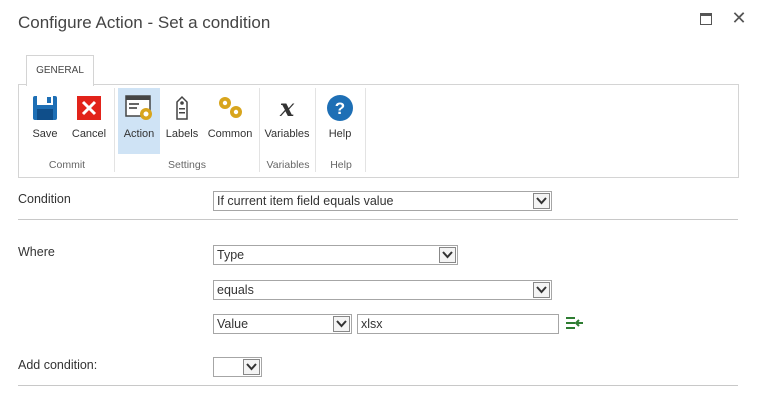 The image size is (759, 397). Describe the element at coordinates (45, 108) in the screenshot. I see `save-icon` at that location.